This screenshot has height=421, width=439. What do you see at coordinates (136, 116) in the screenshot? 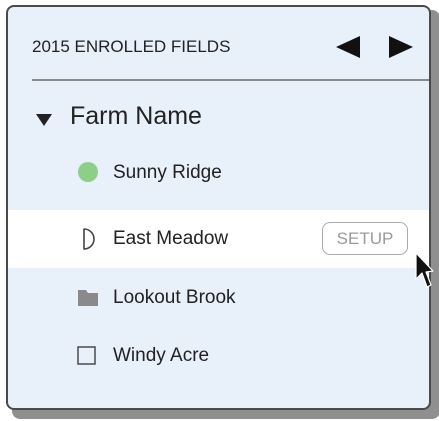
I see `farm-name-label: Farm Name` at bounding box center [136, 116].